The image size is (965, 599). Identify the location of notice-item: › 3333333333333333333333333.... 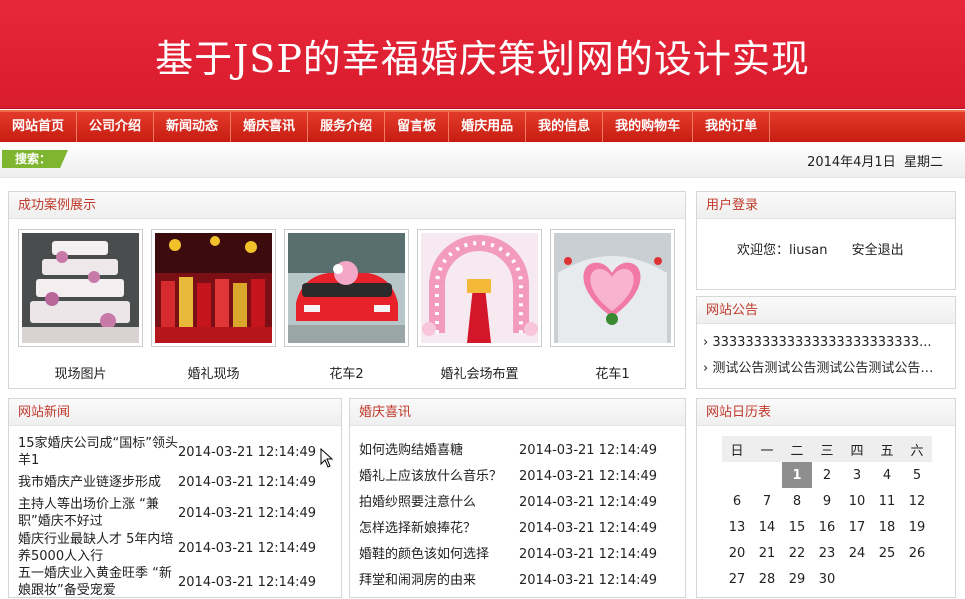
(826, 343).